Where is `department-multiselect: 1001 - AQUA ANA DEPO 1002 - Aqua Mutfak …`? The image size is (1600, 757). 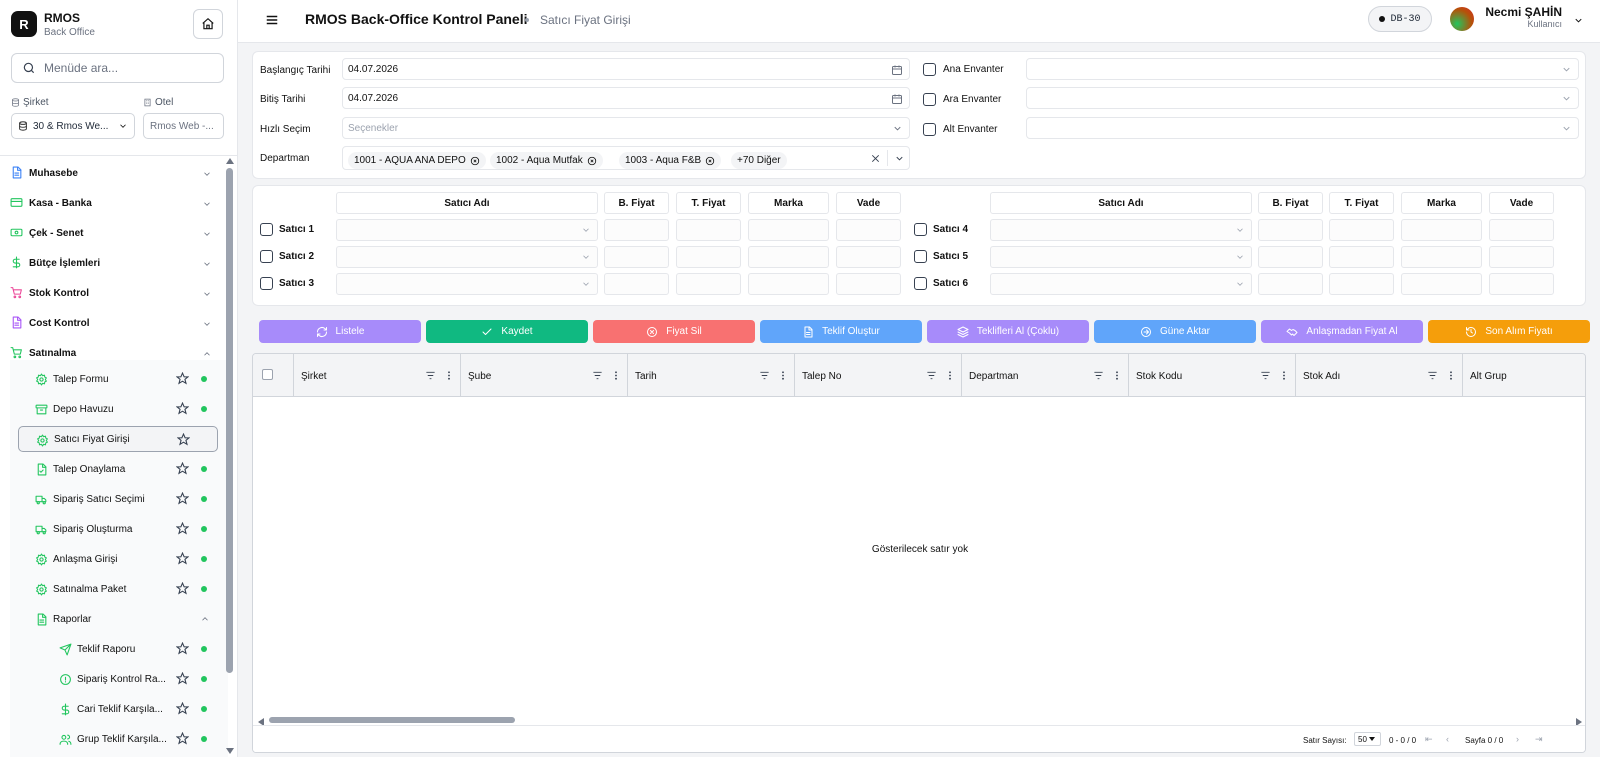 department-multiselect: 1001 - AQUA ANA DEPO 1002 - Aqua Mutfak … is located at coordinates (626, 158).